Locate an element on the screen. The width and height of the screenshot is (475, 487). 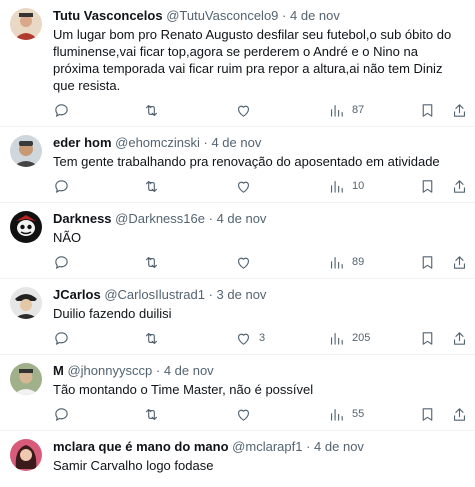
tweet-actions: 89 is located at coordinates (259, 262).